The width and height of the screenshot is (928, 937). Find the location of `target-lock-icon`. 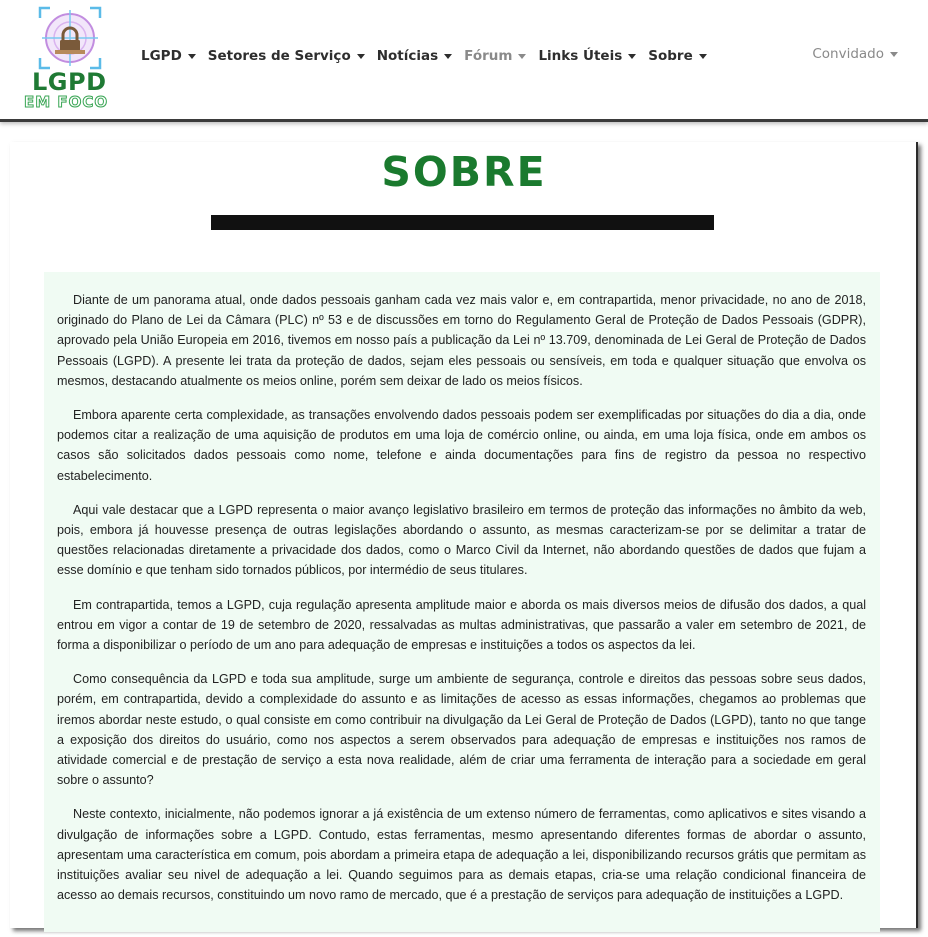

target-lock-icon is located at coordinates (70, 38).